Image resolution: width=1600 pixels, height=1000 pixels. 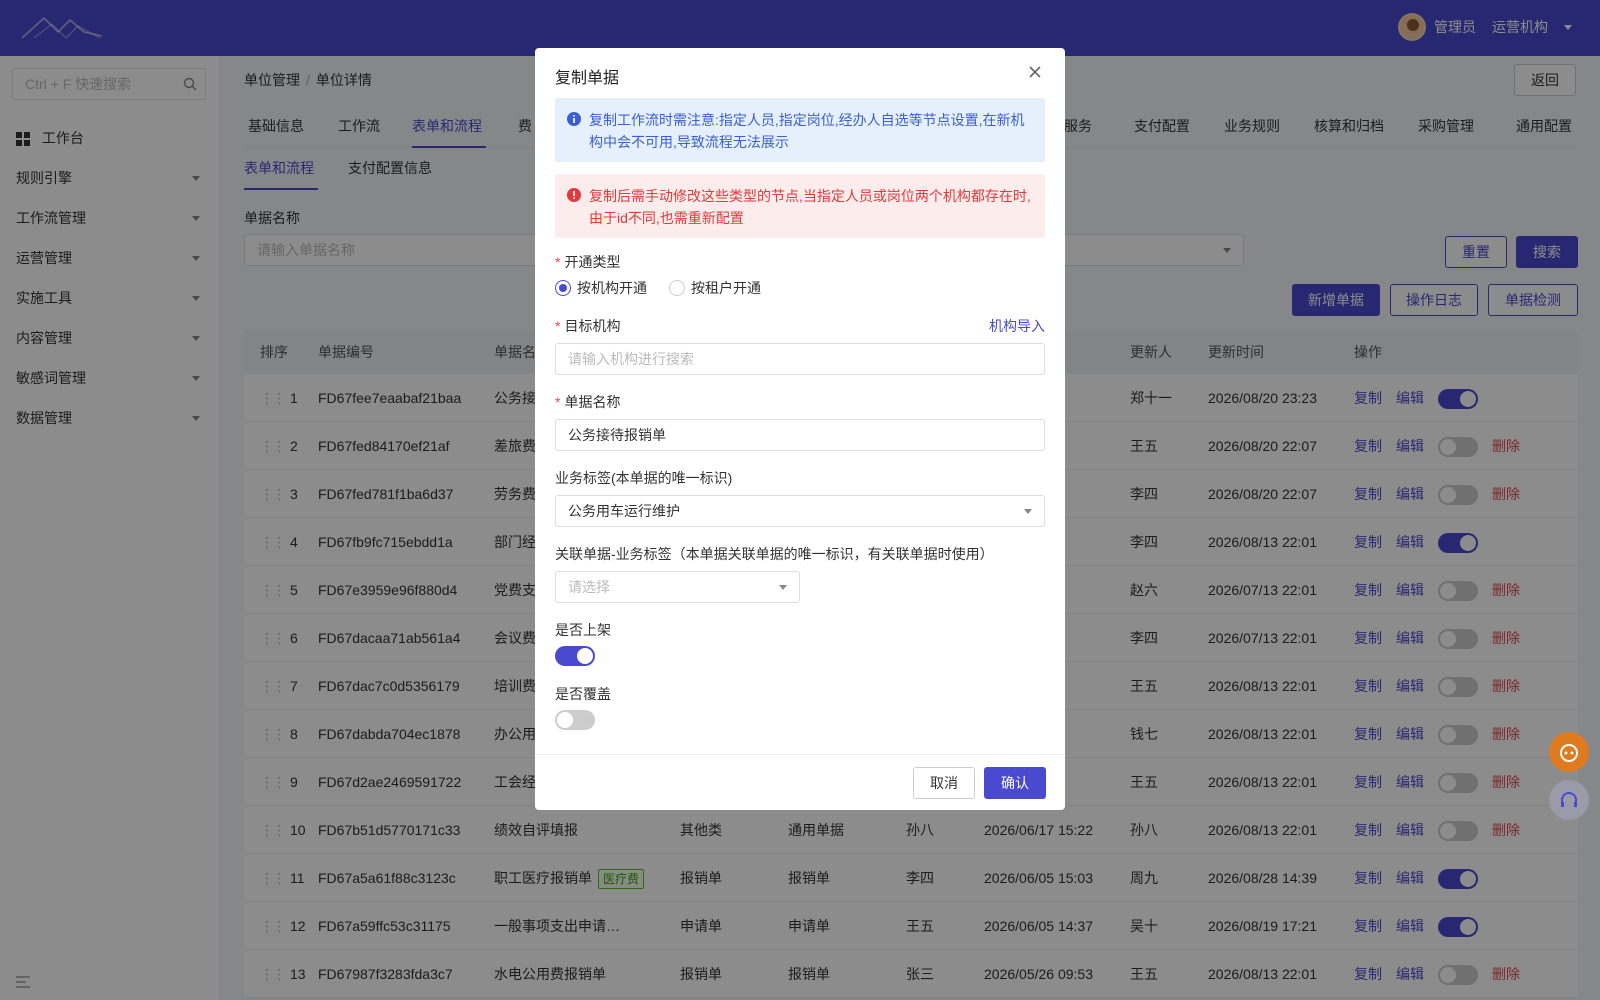 I want to click on cover-label: 是否覆盖, so click(x=583, y=694).